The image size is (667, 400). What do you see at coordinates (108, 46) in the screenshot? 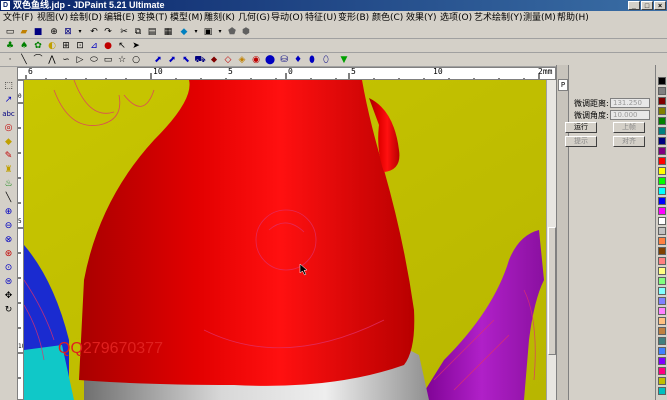
I see `lock-icon: ●` at bounding box center [108, 46].